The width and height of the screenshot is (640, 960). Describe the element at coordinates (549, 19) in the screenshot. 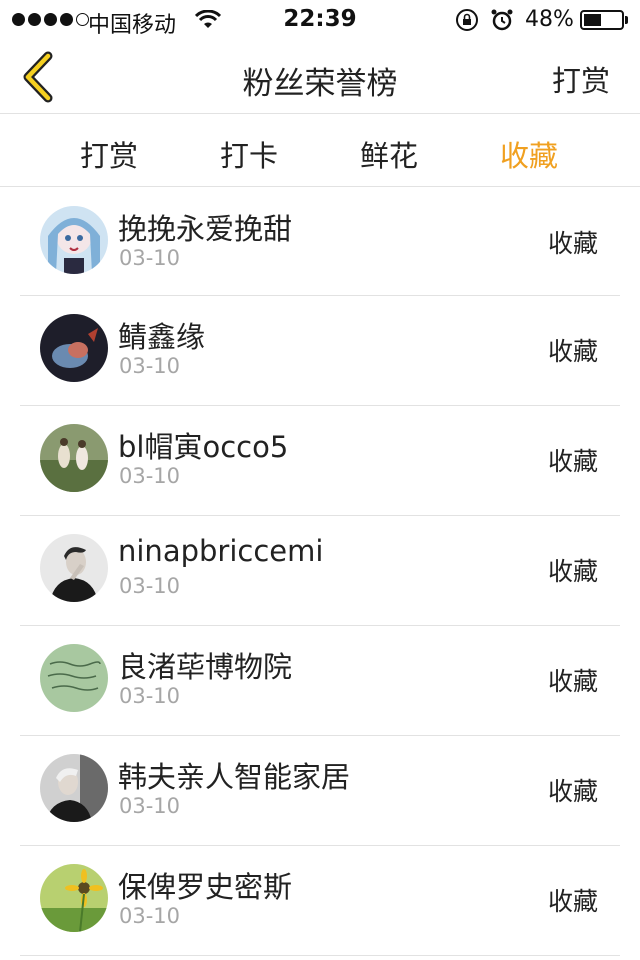

I see `battery-percentage: 48%` at that location.